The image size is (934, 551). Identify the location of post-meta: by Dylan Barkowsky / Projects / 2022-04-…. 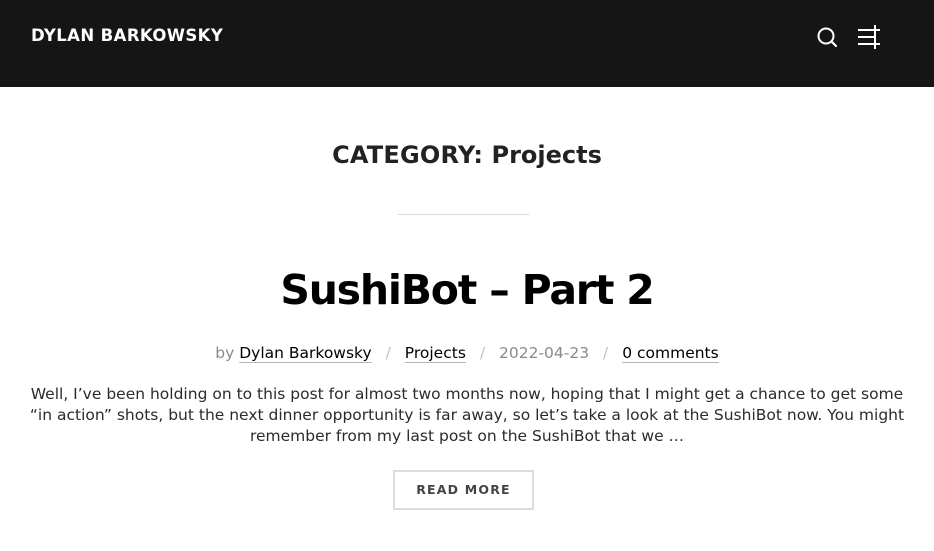
(467, 353).